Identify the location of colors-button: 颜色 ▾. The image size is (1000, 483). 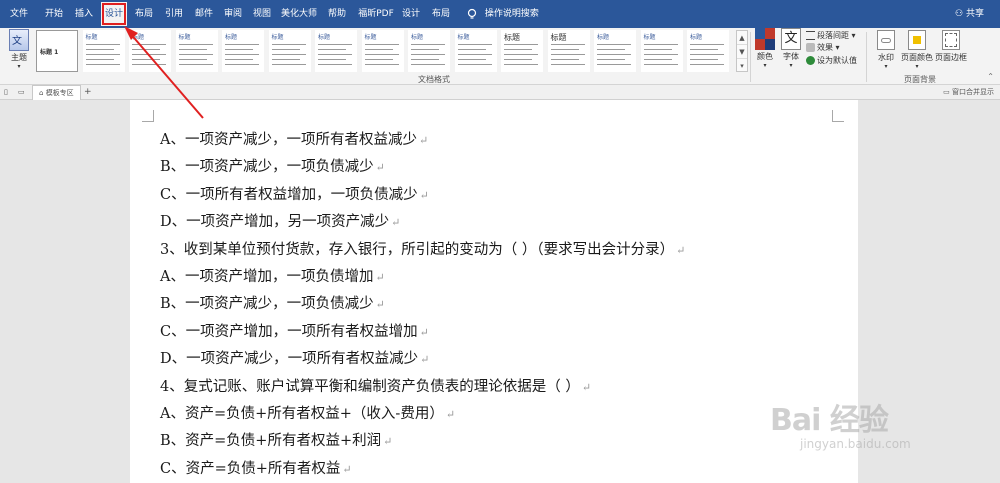
(765, 52).